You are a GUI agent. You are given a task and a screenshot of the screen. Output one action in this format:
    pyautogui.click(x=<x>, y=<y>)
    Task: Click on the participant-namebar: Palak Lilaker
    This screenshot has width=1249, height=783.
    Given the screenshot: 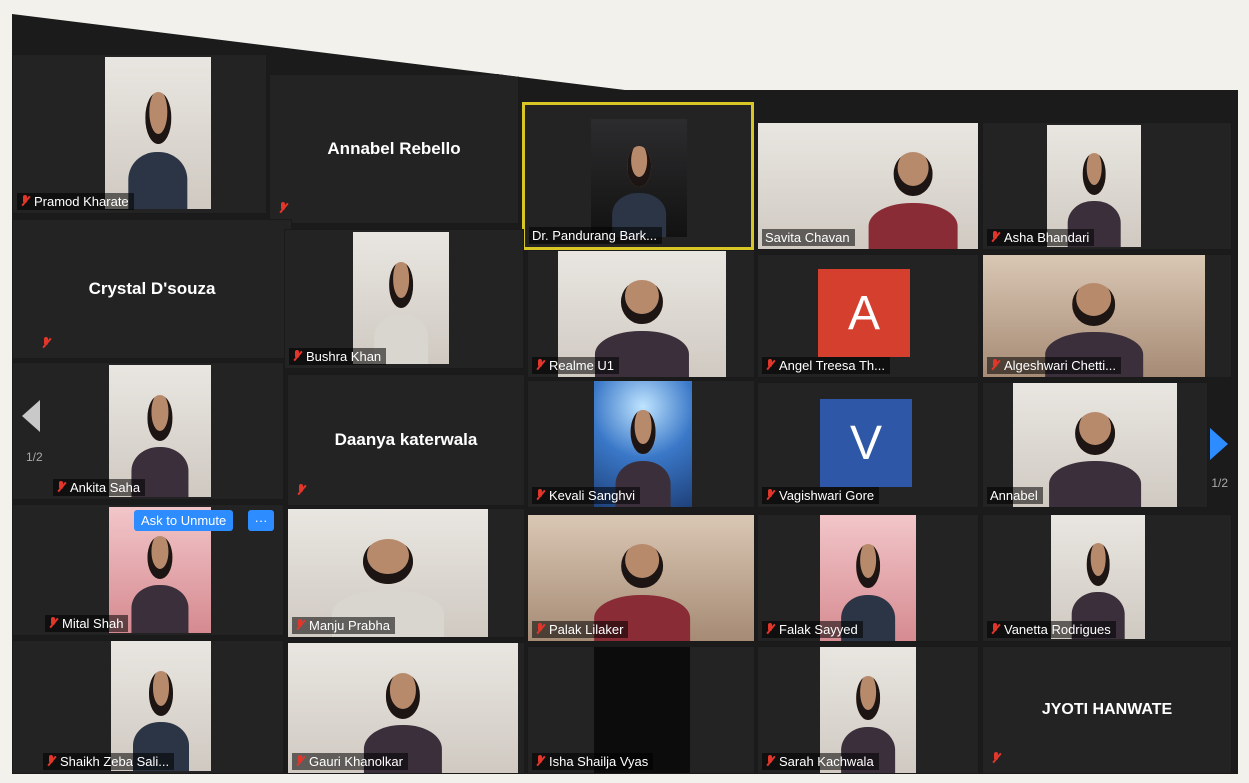 What is the action you would take?
    pyautogui.click(x=580, y=629)
    